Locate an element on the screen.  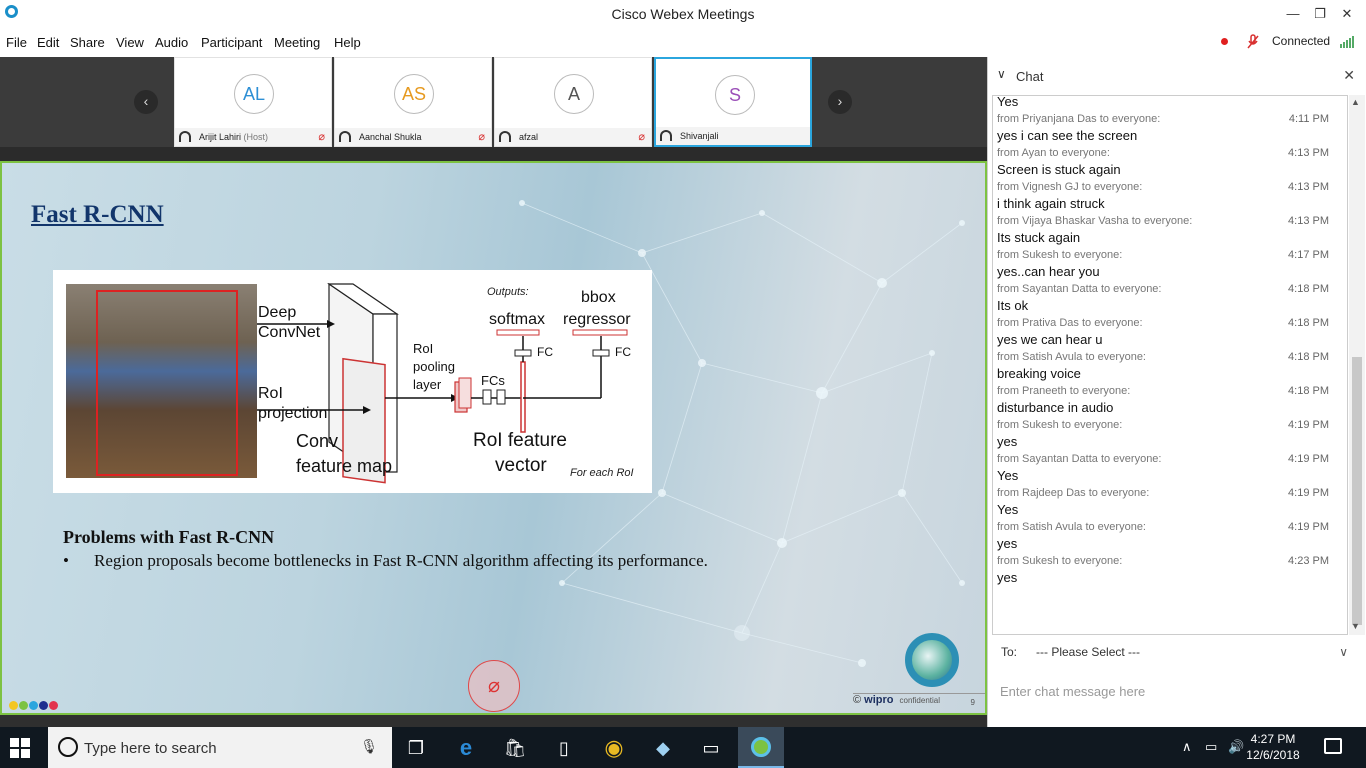
recipient-select: --- Please Select --- ∨ is located at coordinates (1194, 652).